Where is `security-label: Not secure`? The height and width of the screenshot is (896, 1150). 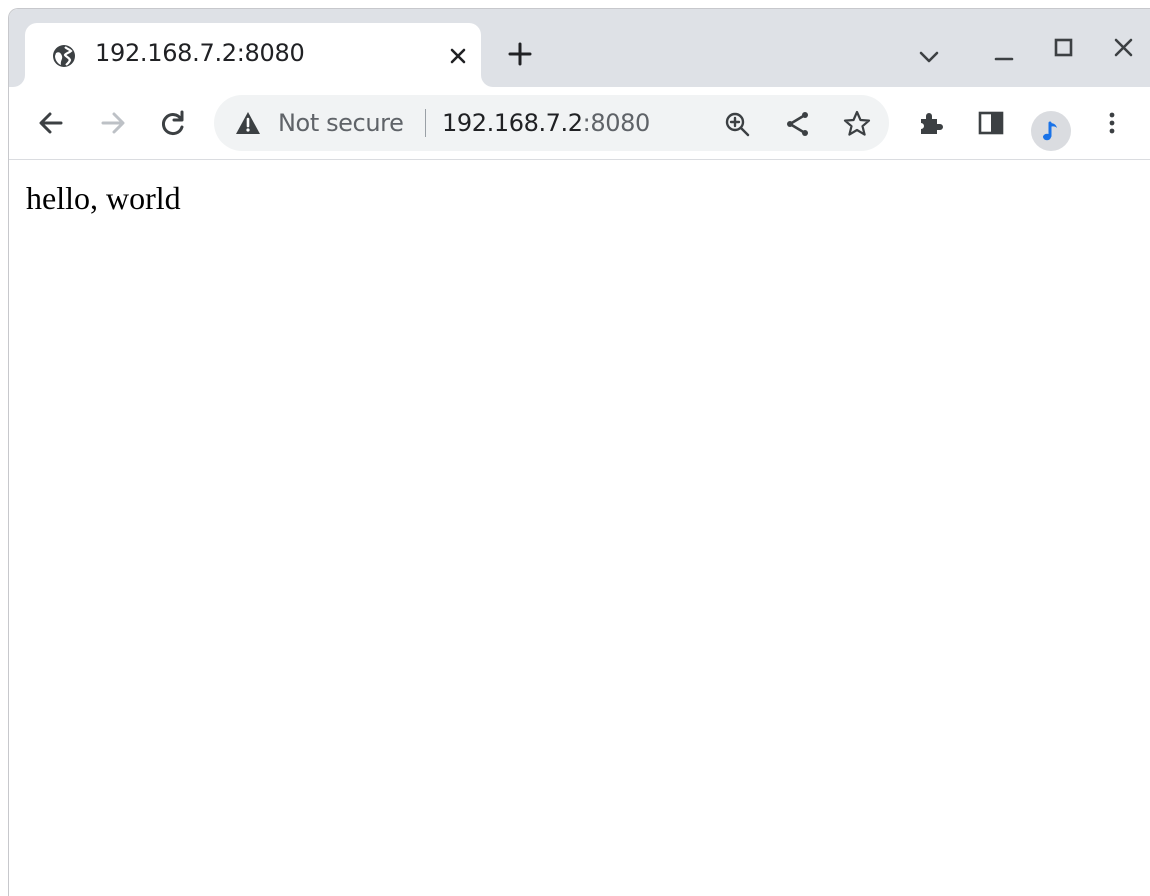 security-label: Not secure is located at coordinates (341, 123).